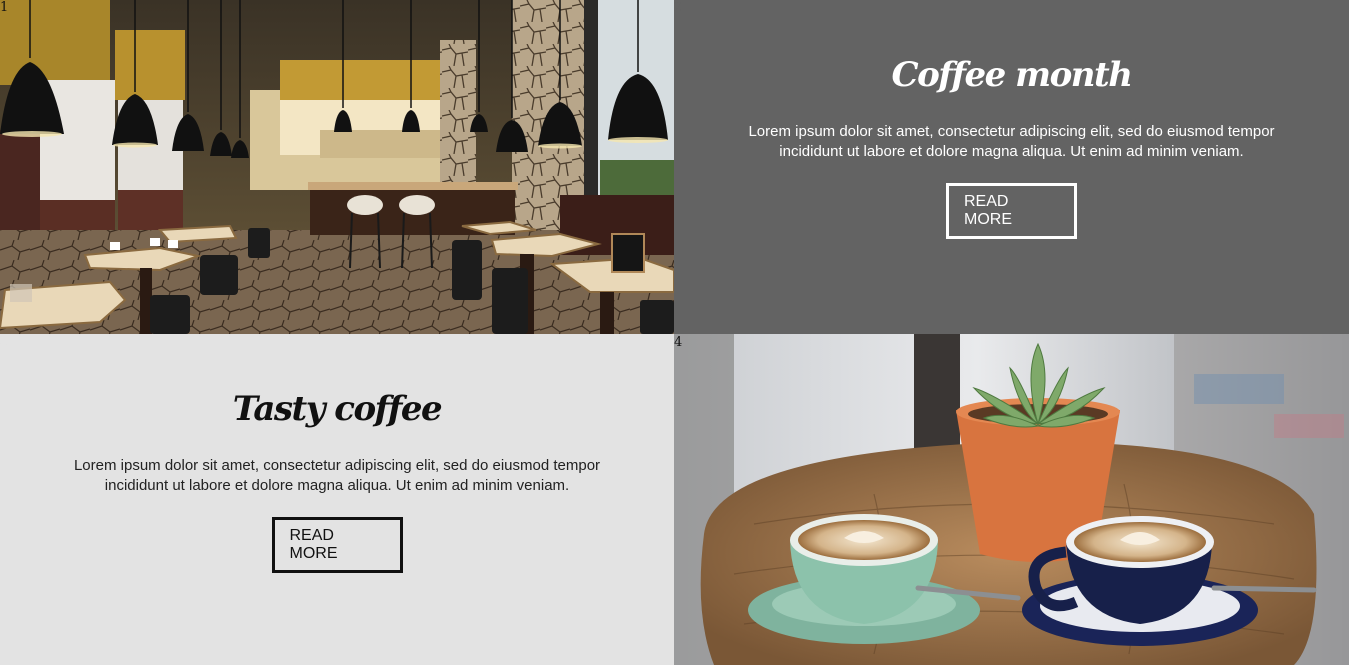  Describe the element at coordinates (4, 7) in the screenshot. I see `panel-number: 1` at that location.